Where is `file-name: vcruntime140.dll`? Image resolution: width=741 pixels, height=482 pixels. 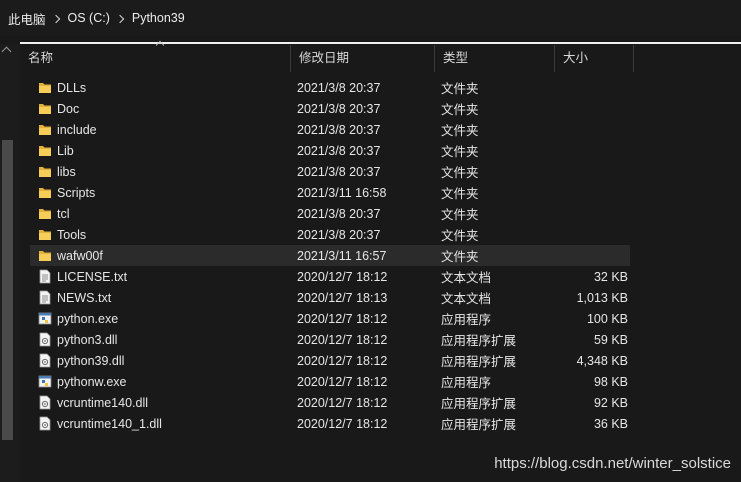 file-name: vcruntime140.dll is located at coordinates (103, 402).